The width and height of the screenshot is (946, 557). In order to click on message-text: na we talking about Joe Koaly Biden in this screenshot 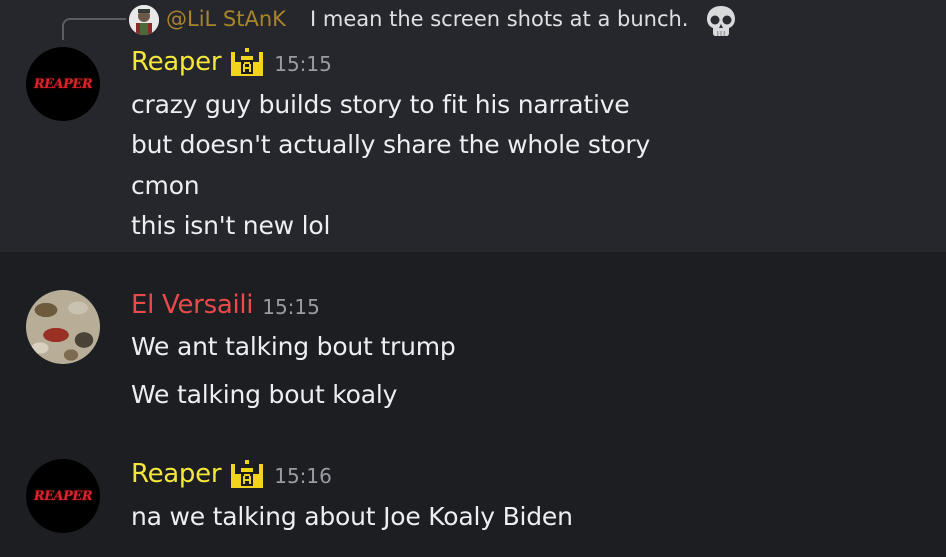, I will do `click(352, 516)`.